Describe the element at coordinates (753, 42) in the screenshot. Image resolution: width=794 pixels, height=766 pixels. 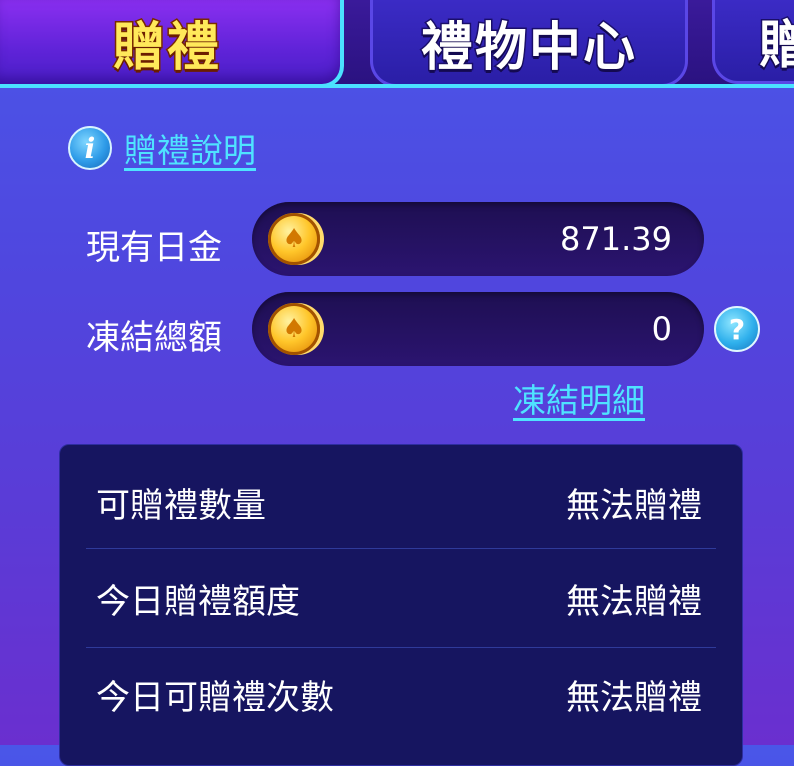
I see `tab-partial: 贈` at that location.